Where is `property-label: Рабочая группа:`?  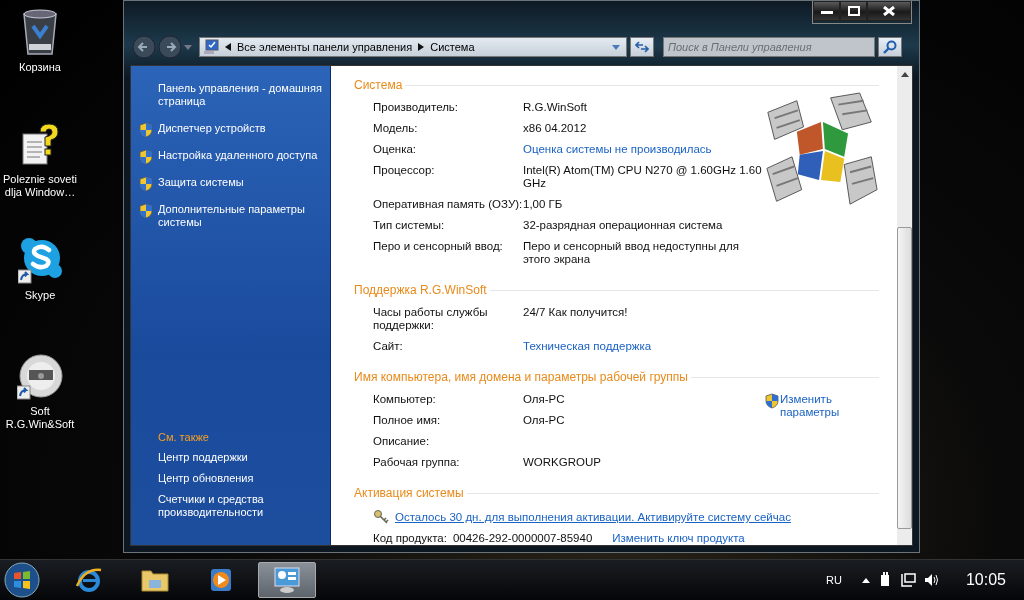
property-label: Рабочая группа: is located at coordinates (417, 462).